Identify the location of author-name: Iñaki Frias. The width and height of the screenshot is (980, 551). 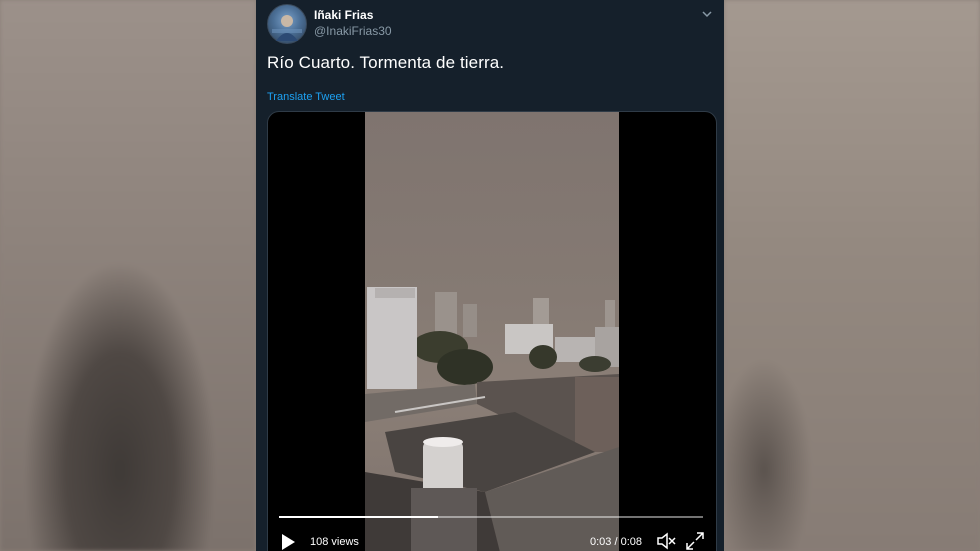
(343, 15).